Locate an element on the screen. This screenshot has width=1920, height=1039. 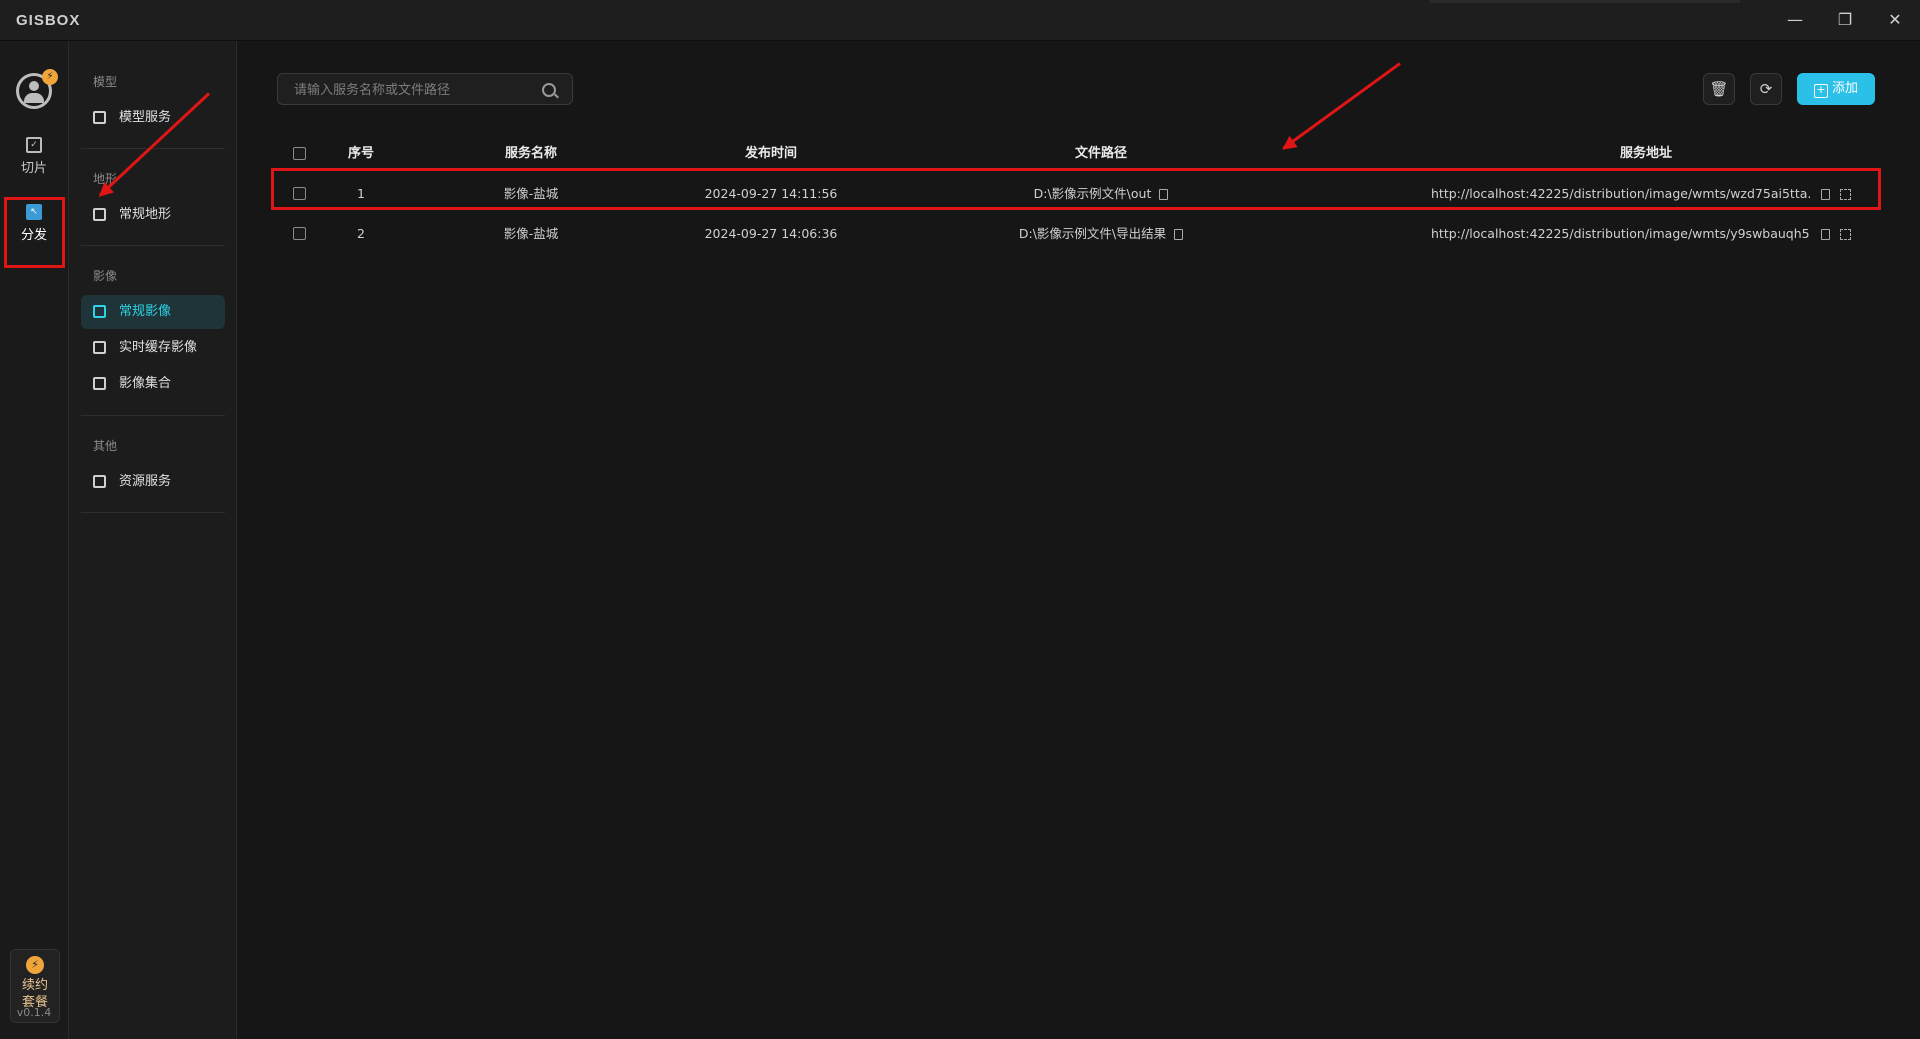
avatar-head is located at coordinates (34, 86).